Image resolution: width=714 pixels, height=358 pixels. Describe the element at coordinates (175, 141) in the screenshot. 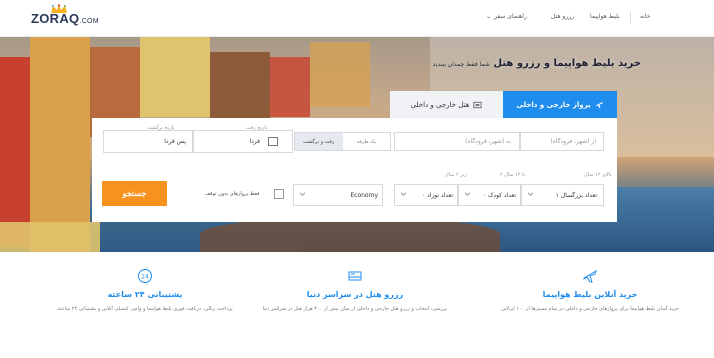

I see `return-value: پس فردا` at that location.